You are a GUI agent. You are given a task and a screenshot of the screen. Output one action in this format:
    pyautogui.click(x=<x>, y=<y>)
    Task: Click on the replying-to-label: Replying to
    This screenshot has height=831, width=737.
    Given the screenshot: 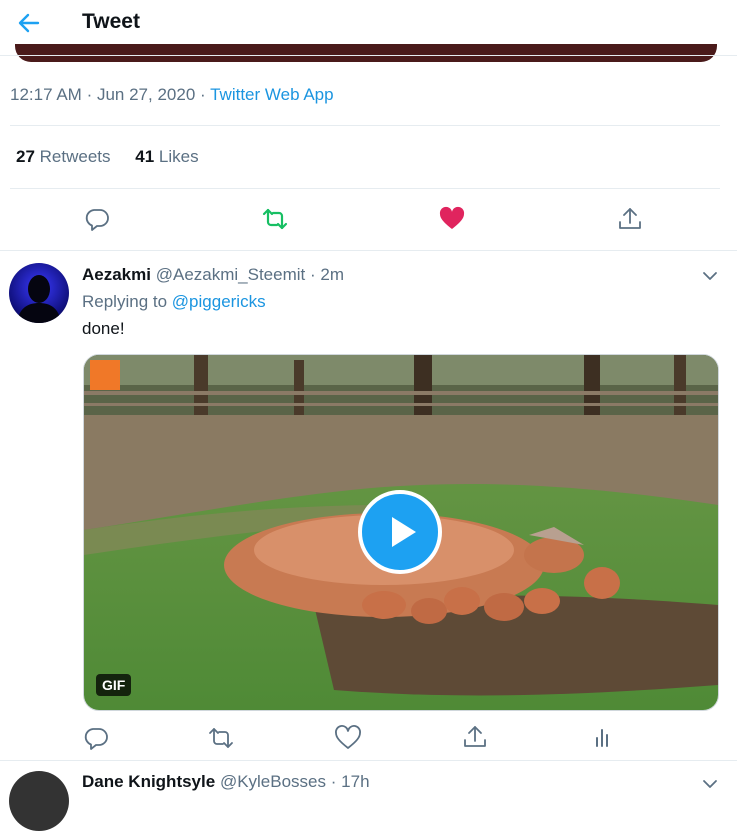 What is the action you would take?
    pyautogui.click(x=125, y=301)
    